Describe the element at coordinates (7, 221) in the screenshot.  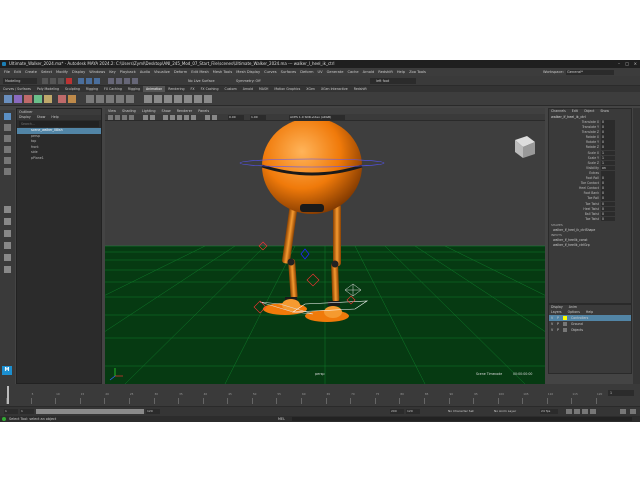
I see `four-view-icon` at that location.